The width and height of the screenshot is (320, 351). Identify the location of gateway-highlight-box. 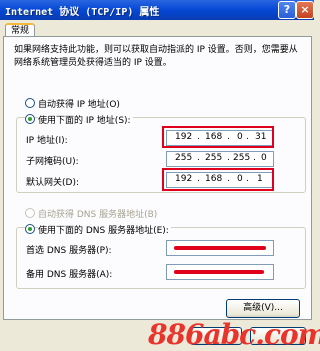
(218, 179).